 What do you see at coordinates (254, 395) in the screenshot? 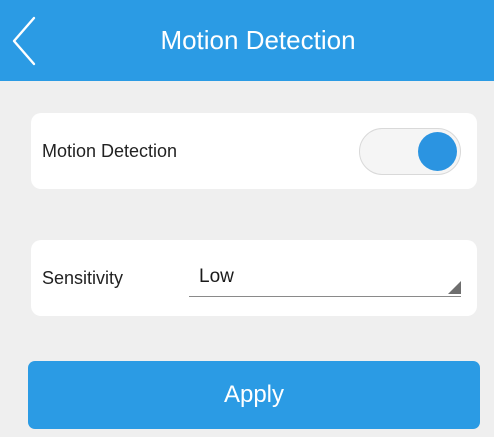
I see `apply-button: Apply` at bounding box center [254, 395].